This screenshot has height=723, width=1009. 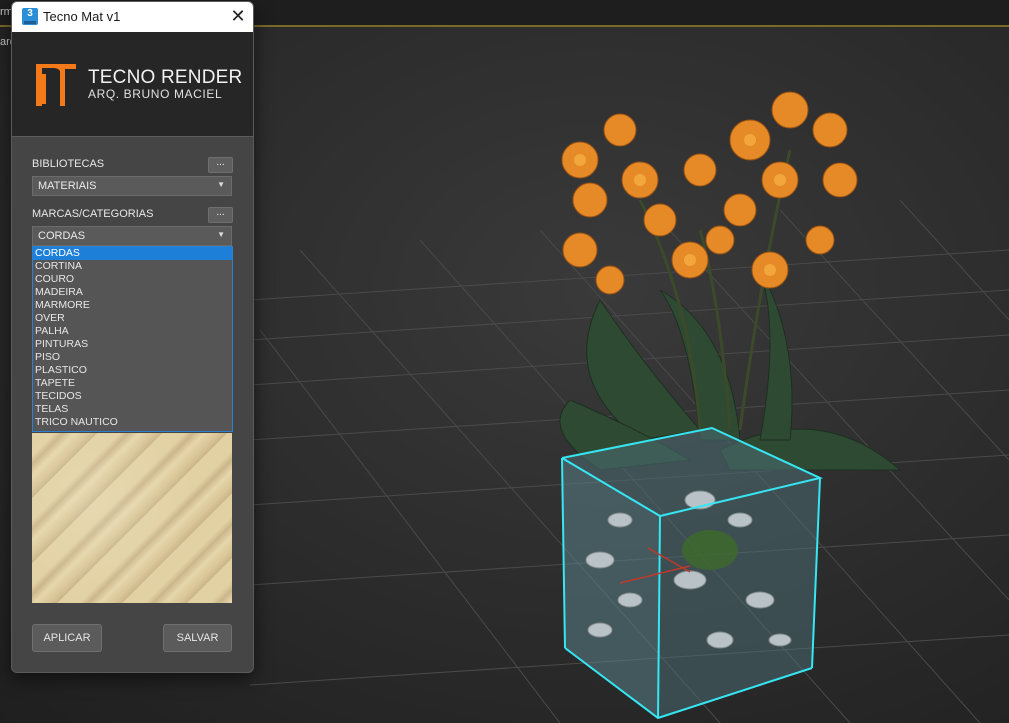 What do you see at coordinates (93, 214) in the screenshot?
I see `categories-label: MARCAS/CATEGORIAS` at bounding box center [93, 214].